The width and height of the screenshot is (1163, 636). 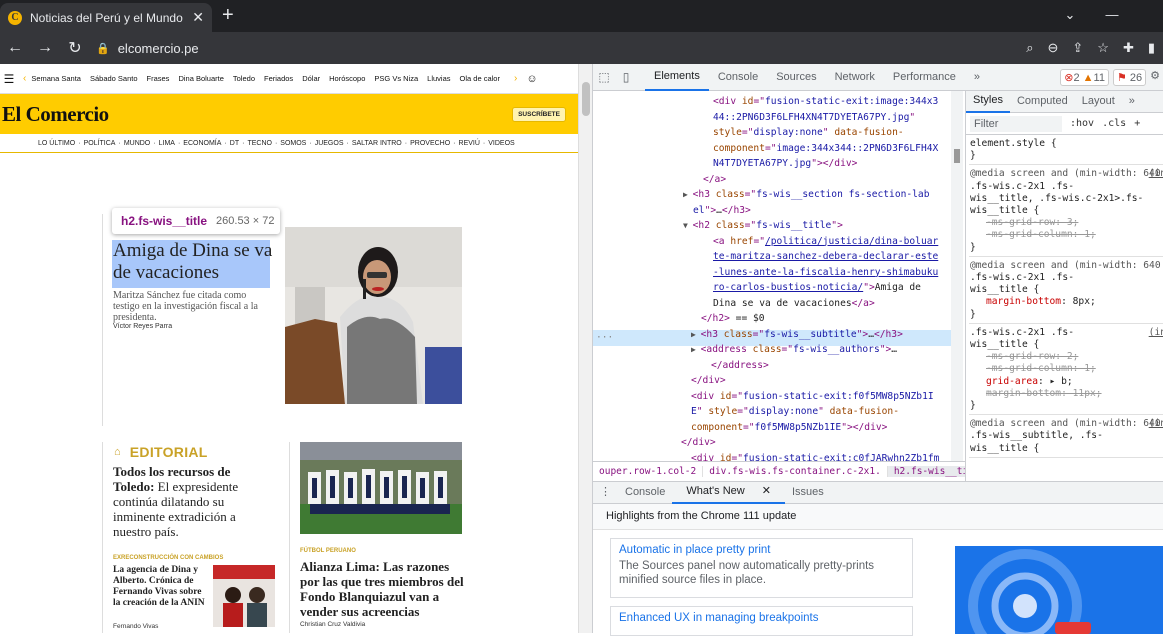 What do you see at coordinates (1082, 123) in the screenshot?
I see `hov-toggle: :hov` at bounding box center [1082, 123].